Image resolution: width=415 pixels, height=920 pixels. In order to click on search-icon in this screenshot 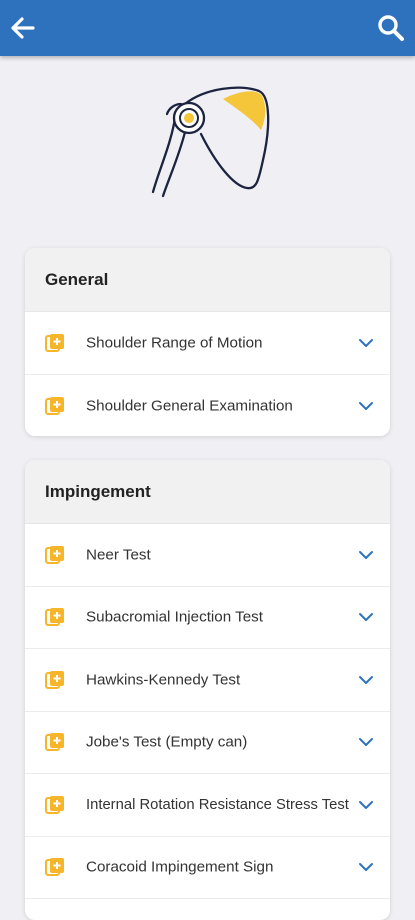, I will do `click(391, 28)`.